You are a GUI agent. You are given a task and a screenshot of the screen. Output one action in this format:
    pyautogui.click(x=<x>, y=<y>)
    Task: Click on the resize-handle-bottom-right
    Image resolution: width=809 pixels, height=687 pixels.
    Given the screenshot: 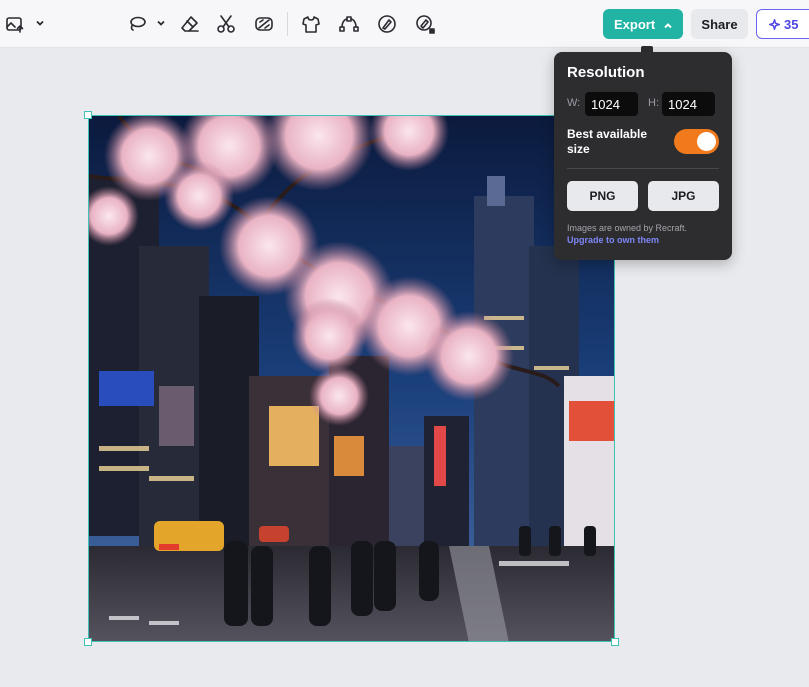 What is the action you would take?
    pyautogui.click(x=615, y=642)
    